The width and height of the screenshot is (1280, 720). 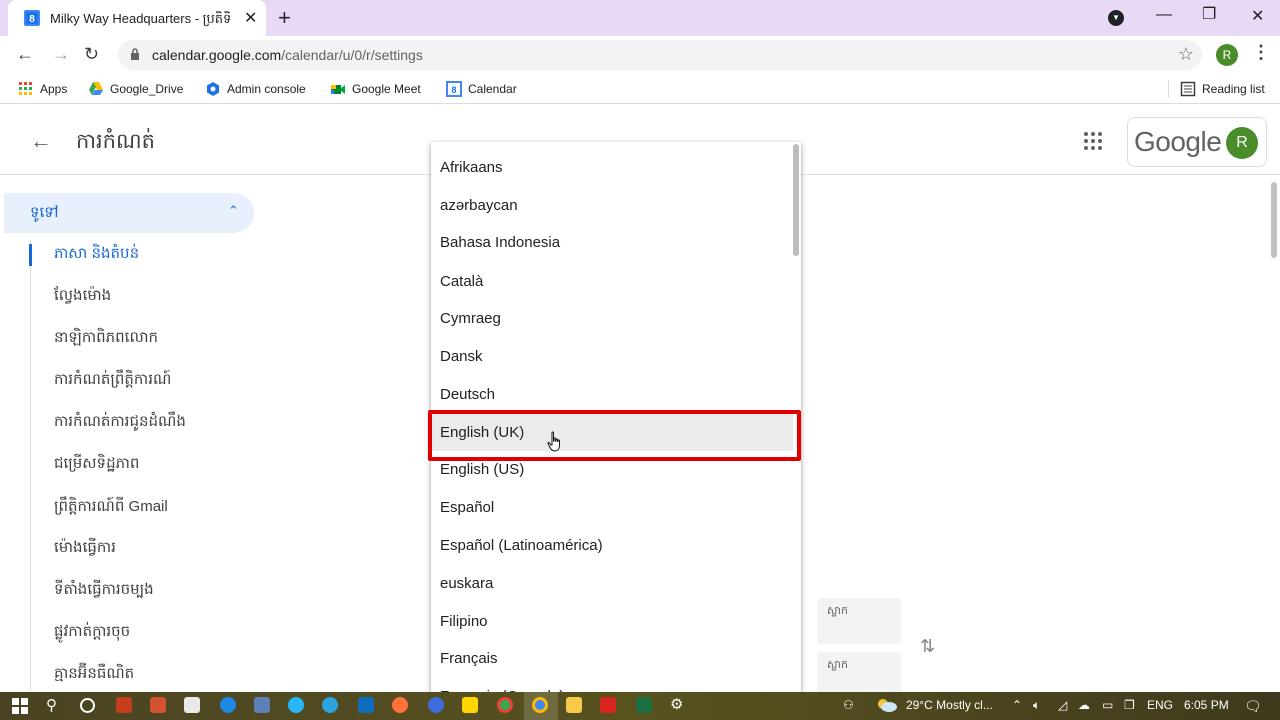 I want to click on language-option: Bahasa Indonesia, so click(x=612, y=242).